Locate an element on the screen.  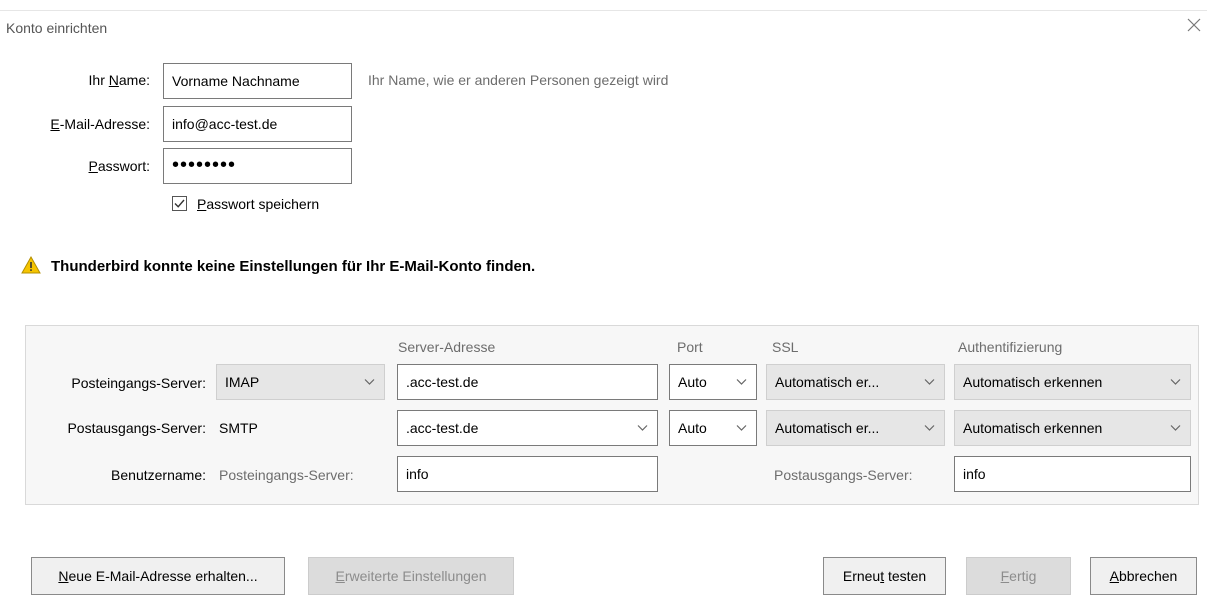
done-button: Fertig is located at coordinates (1018, 576).